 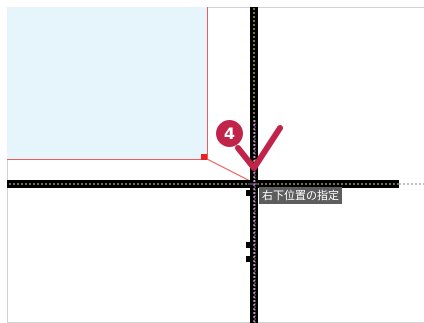 I want to click on position-tooltip: 右下位置の指定, so click(x=300, y=195).